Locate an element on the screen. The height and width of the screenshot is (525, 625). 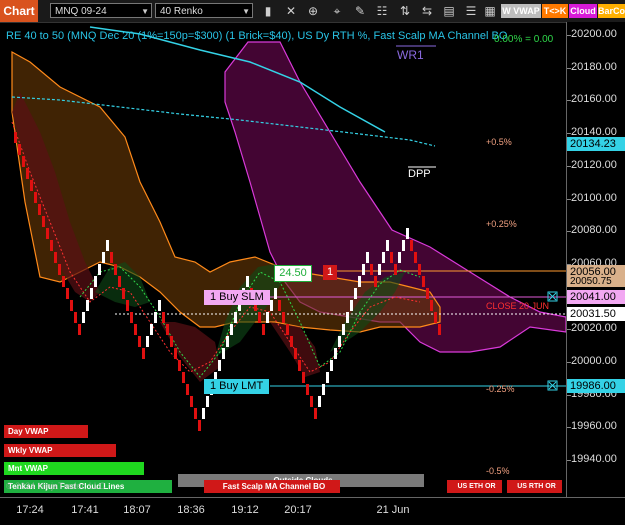
barco-button: BarCo is located at coordinates (611, 11).